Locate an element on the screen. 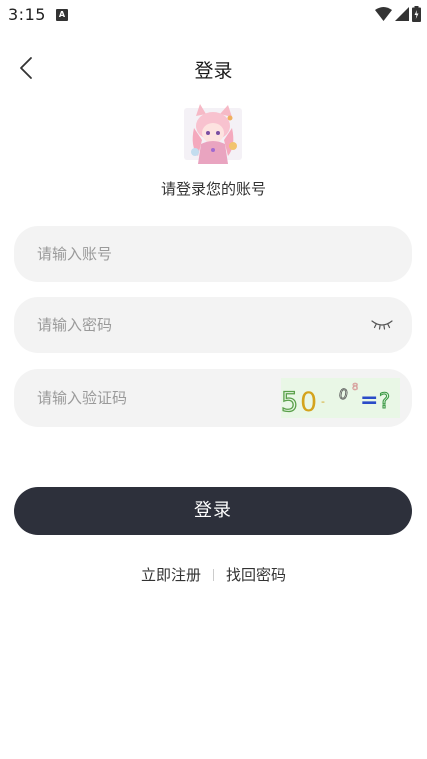 This screenshot has height=759, width=427. wifi-icon is located at coordinates (383, 14).